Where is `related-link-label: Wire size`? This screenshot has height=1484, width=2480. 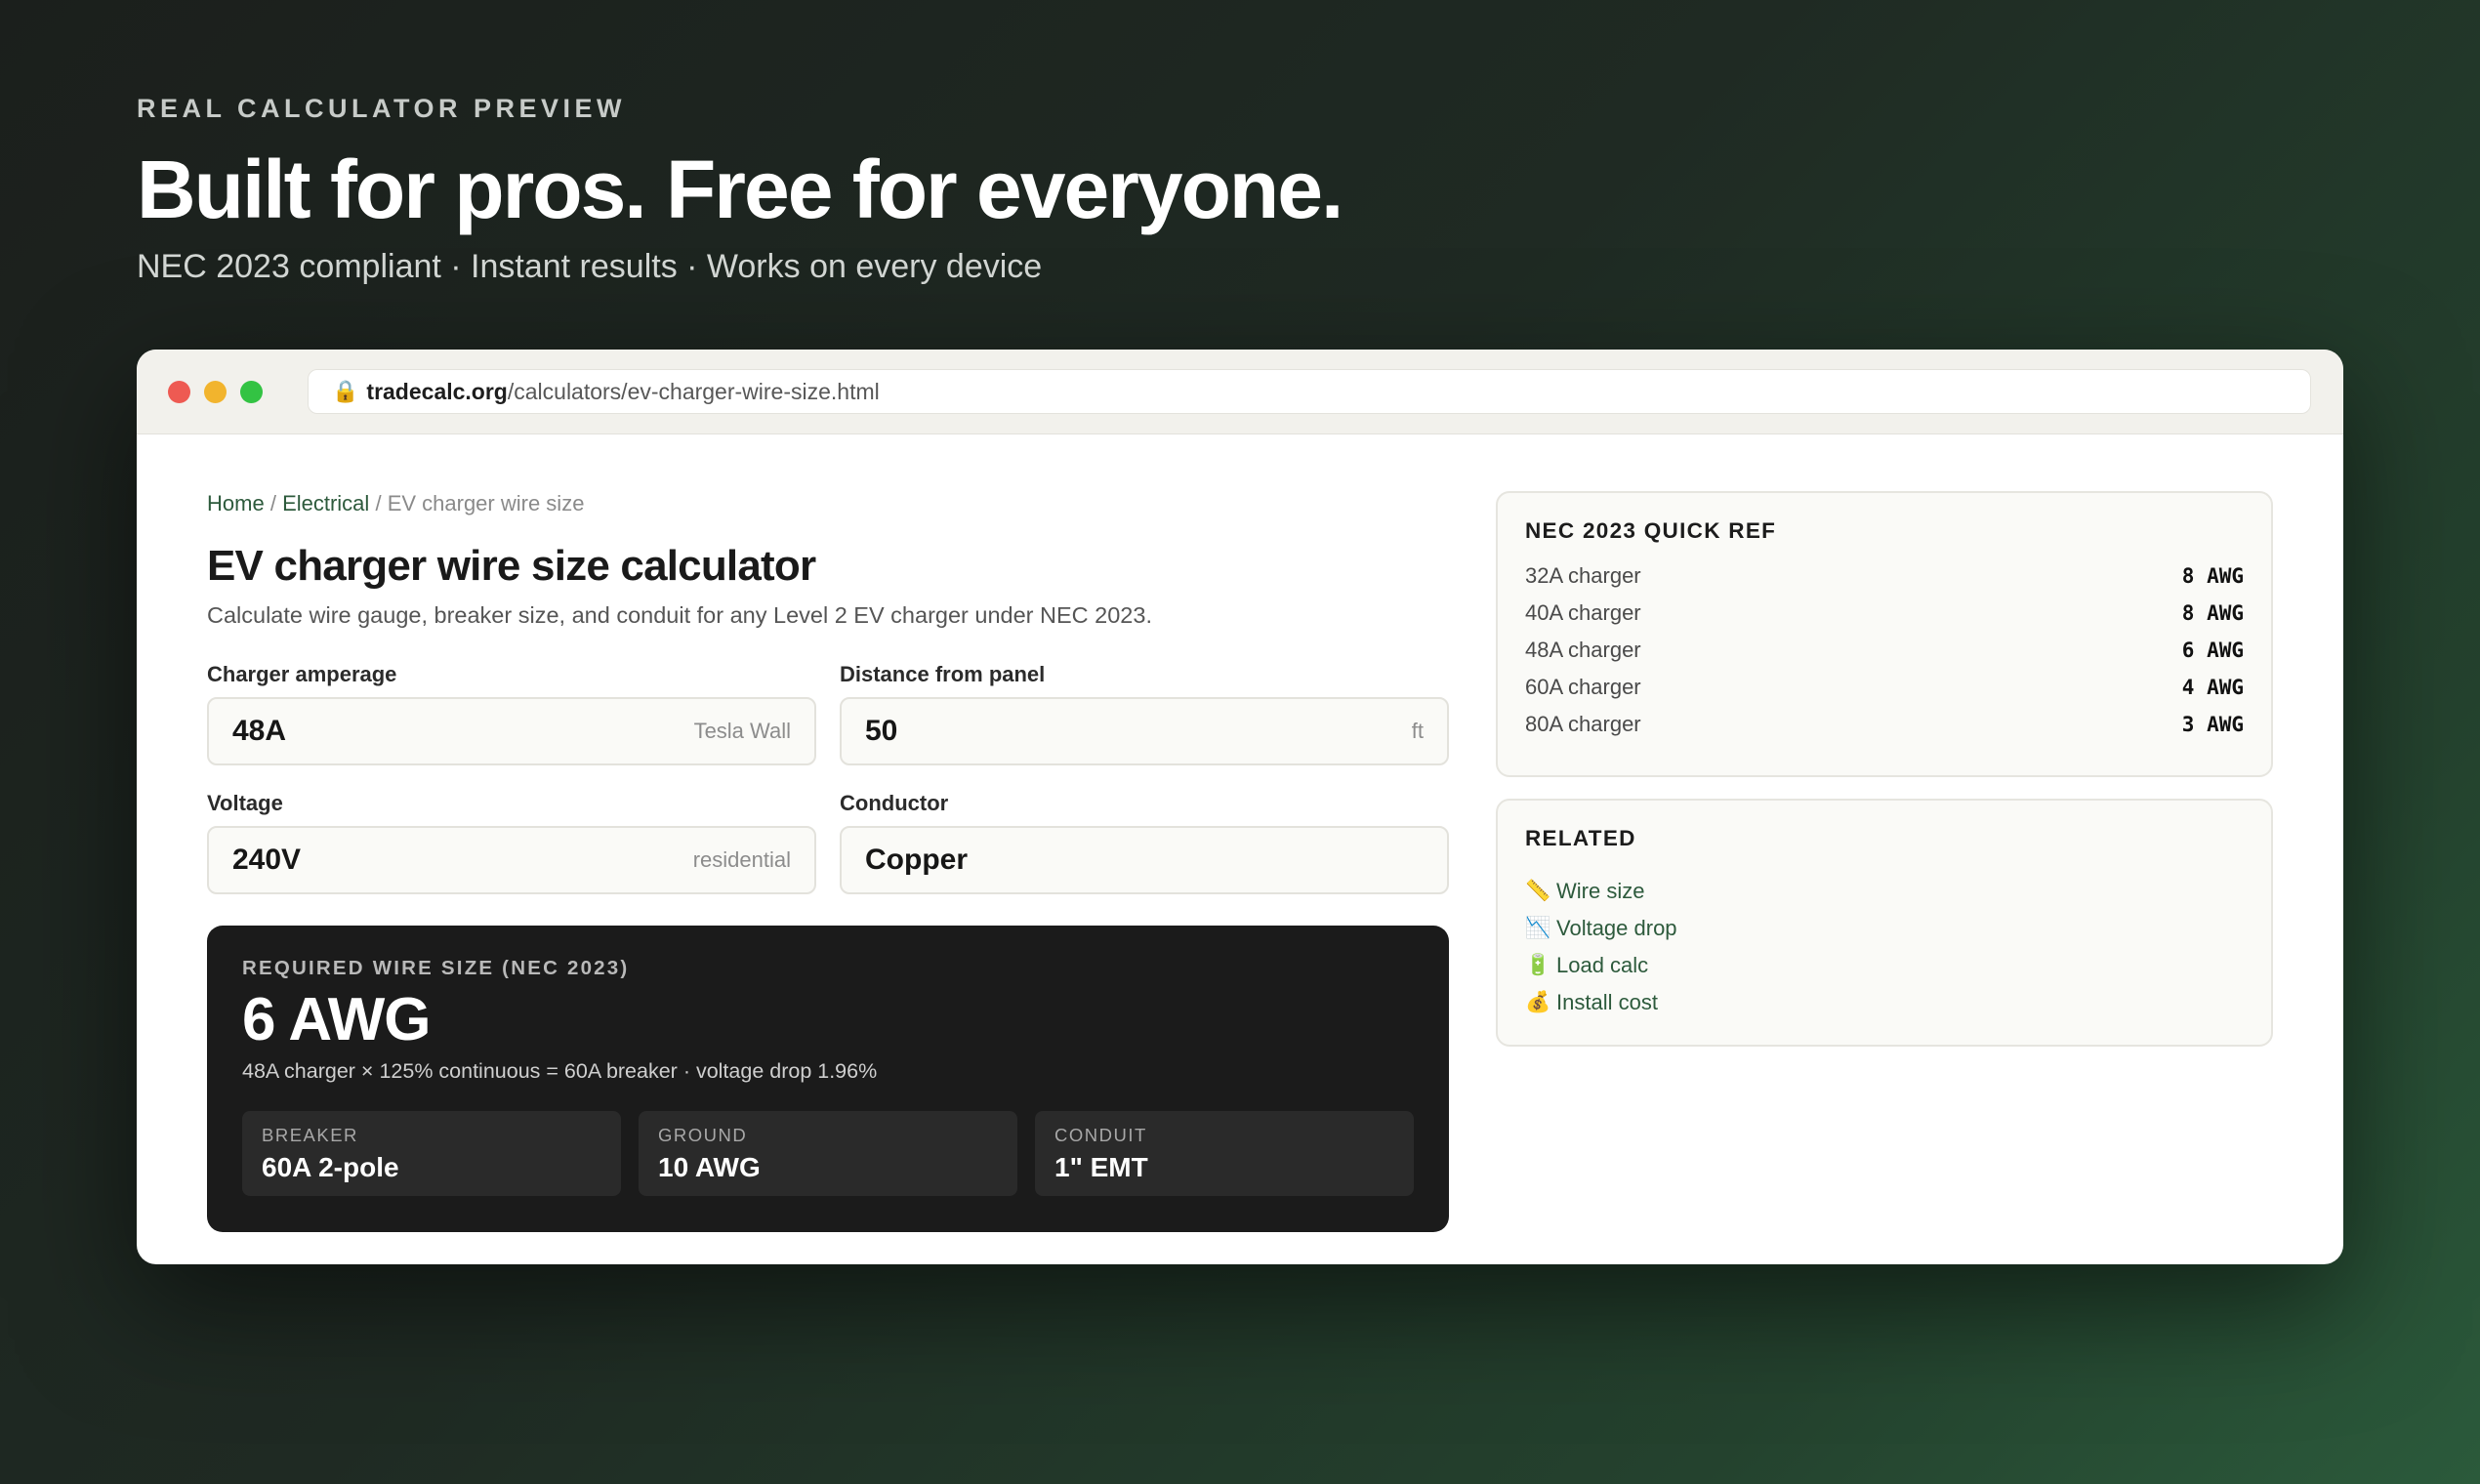
related-link-label: Wire size is located at coordinates (1600, 891).